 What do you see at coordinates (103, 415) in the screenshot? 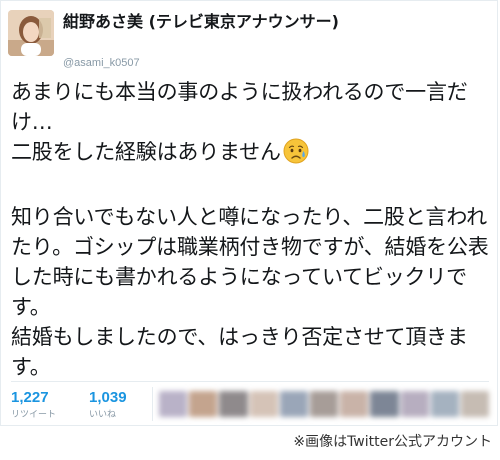
I see `likes-label: いいね` at bounding box center [103, 415].